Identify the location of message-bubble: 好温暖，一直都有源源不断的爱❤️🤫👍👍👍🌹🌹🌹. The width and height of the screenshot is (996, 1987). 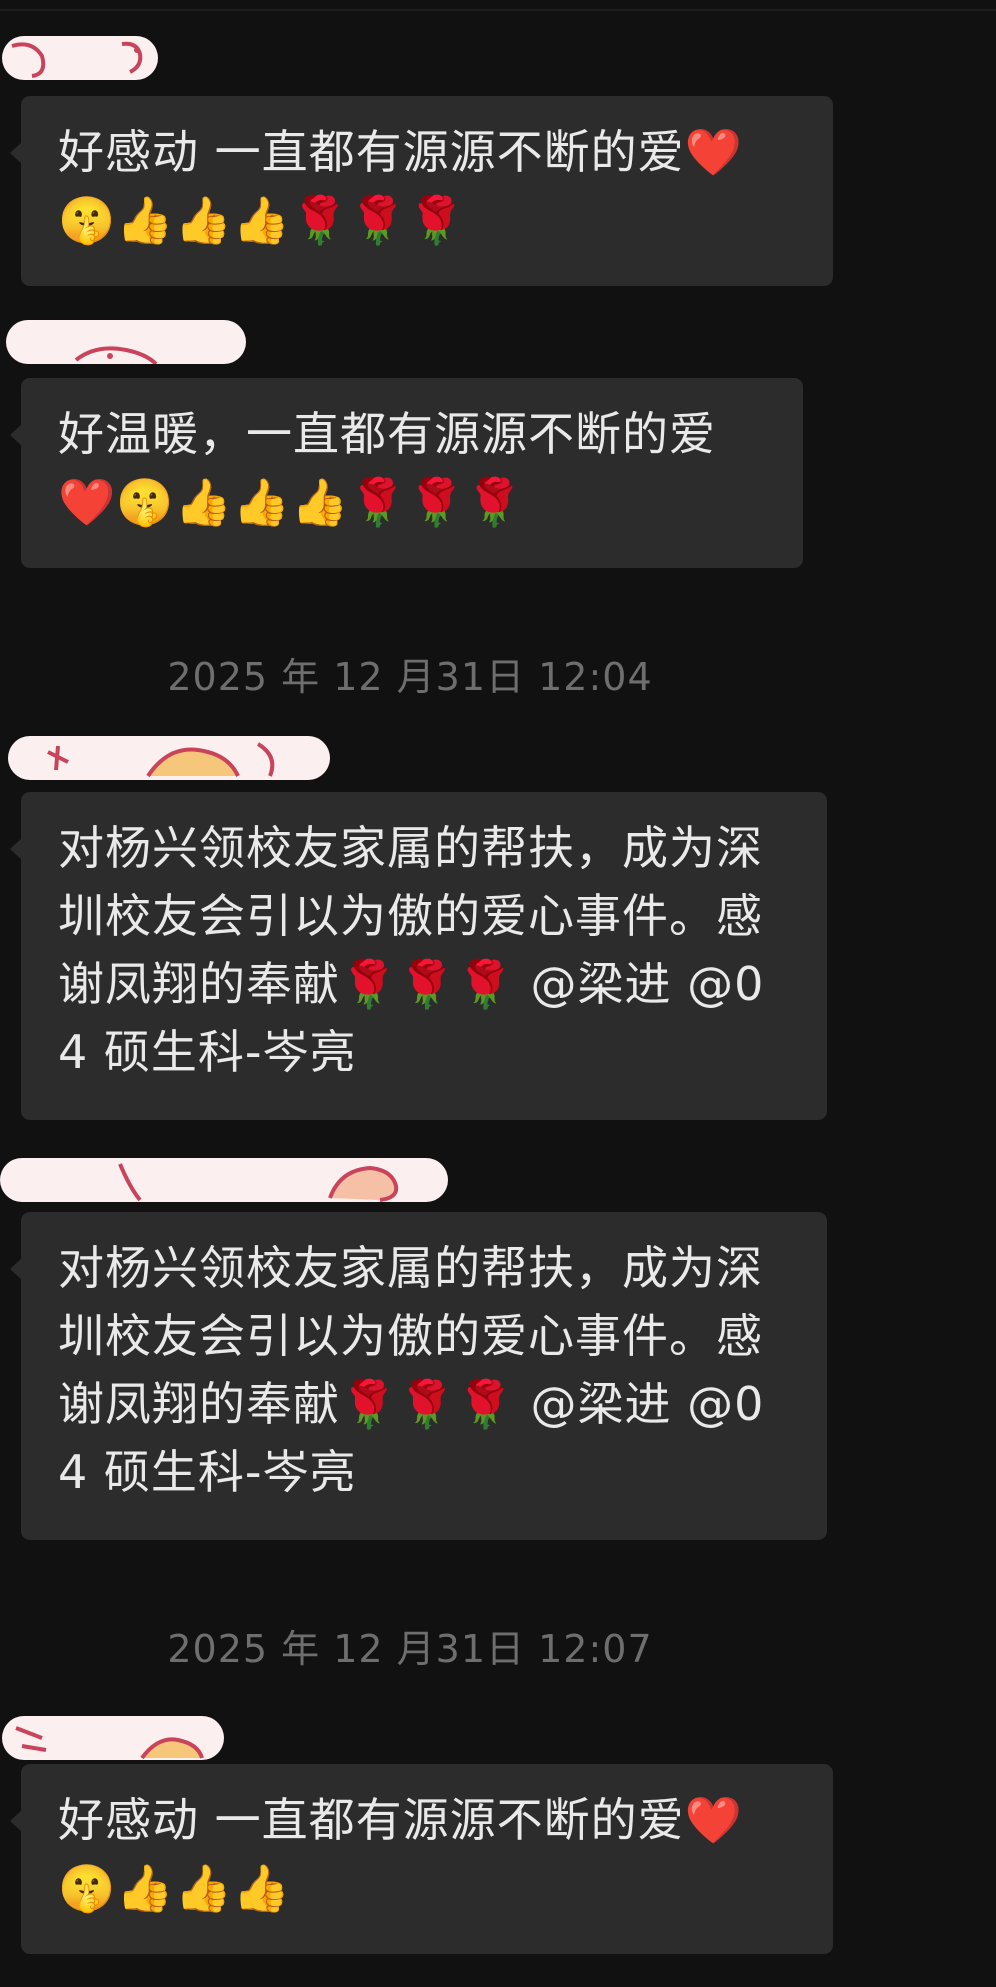
(406, 473).